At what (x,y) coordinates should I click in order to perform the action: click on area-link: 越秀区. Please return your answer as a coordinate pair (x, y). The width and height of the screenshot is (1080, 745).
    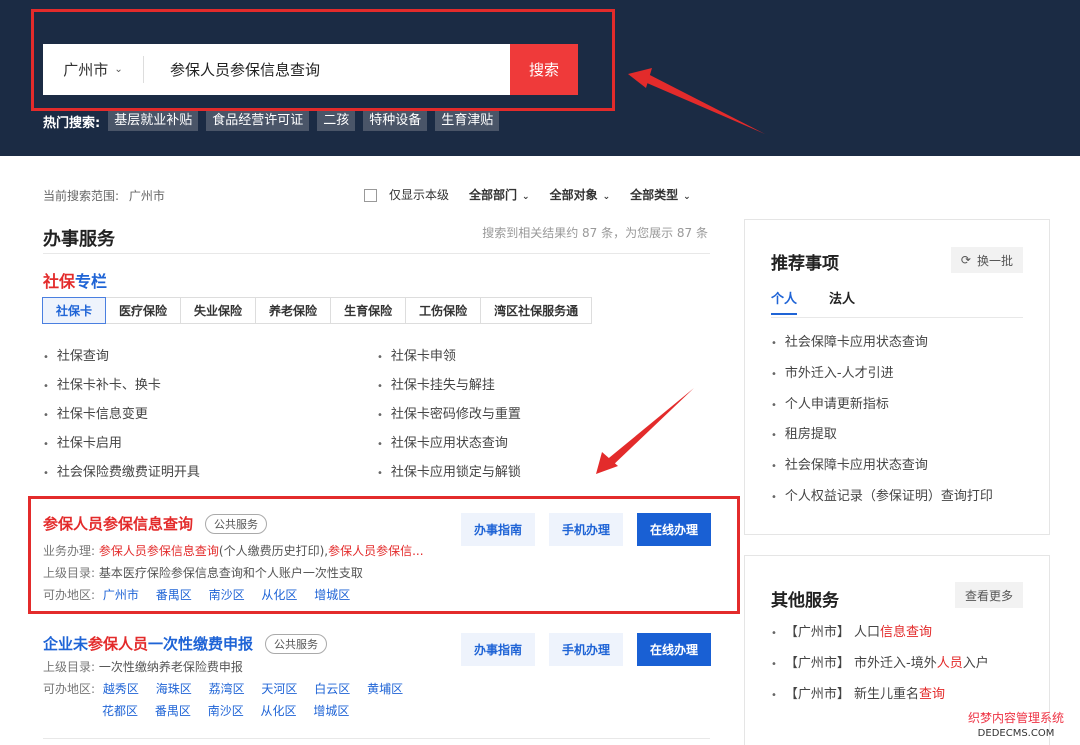
    Looking at the image, I should click on (121, 689).